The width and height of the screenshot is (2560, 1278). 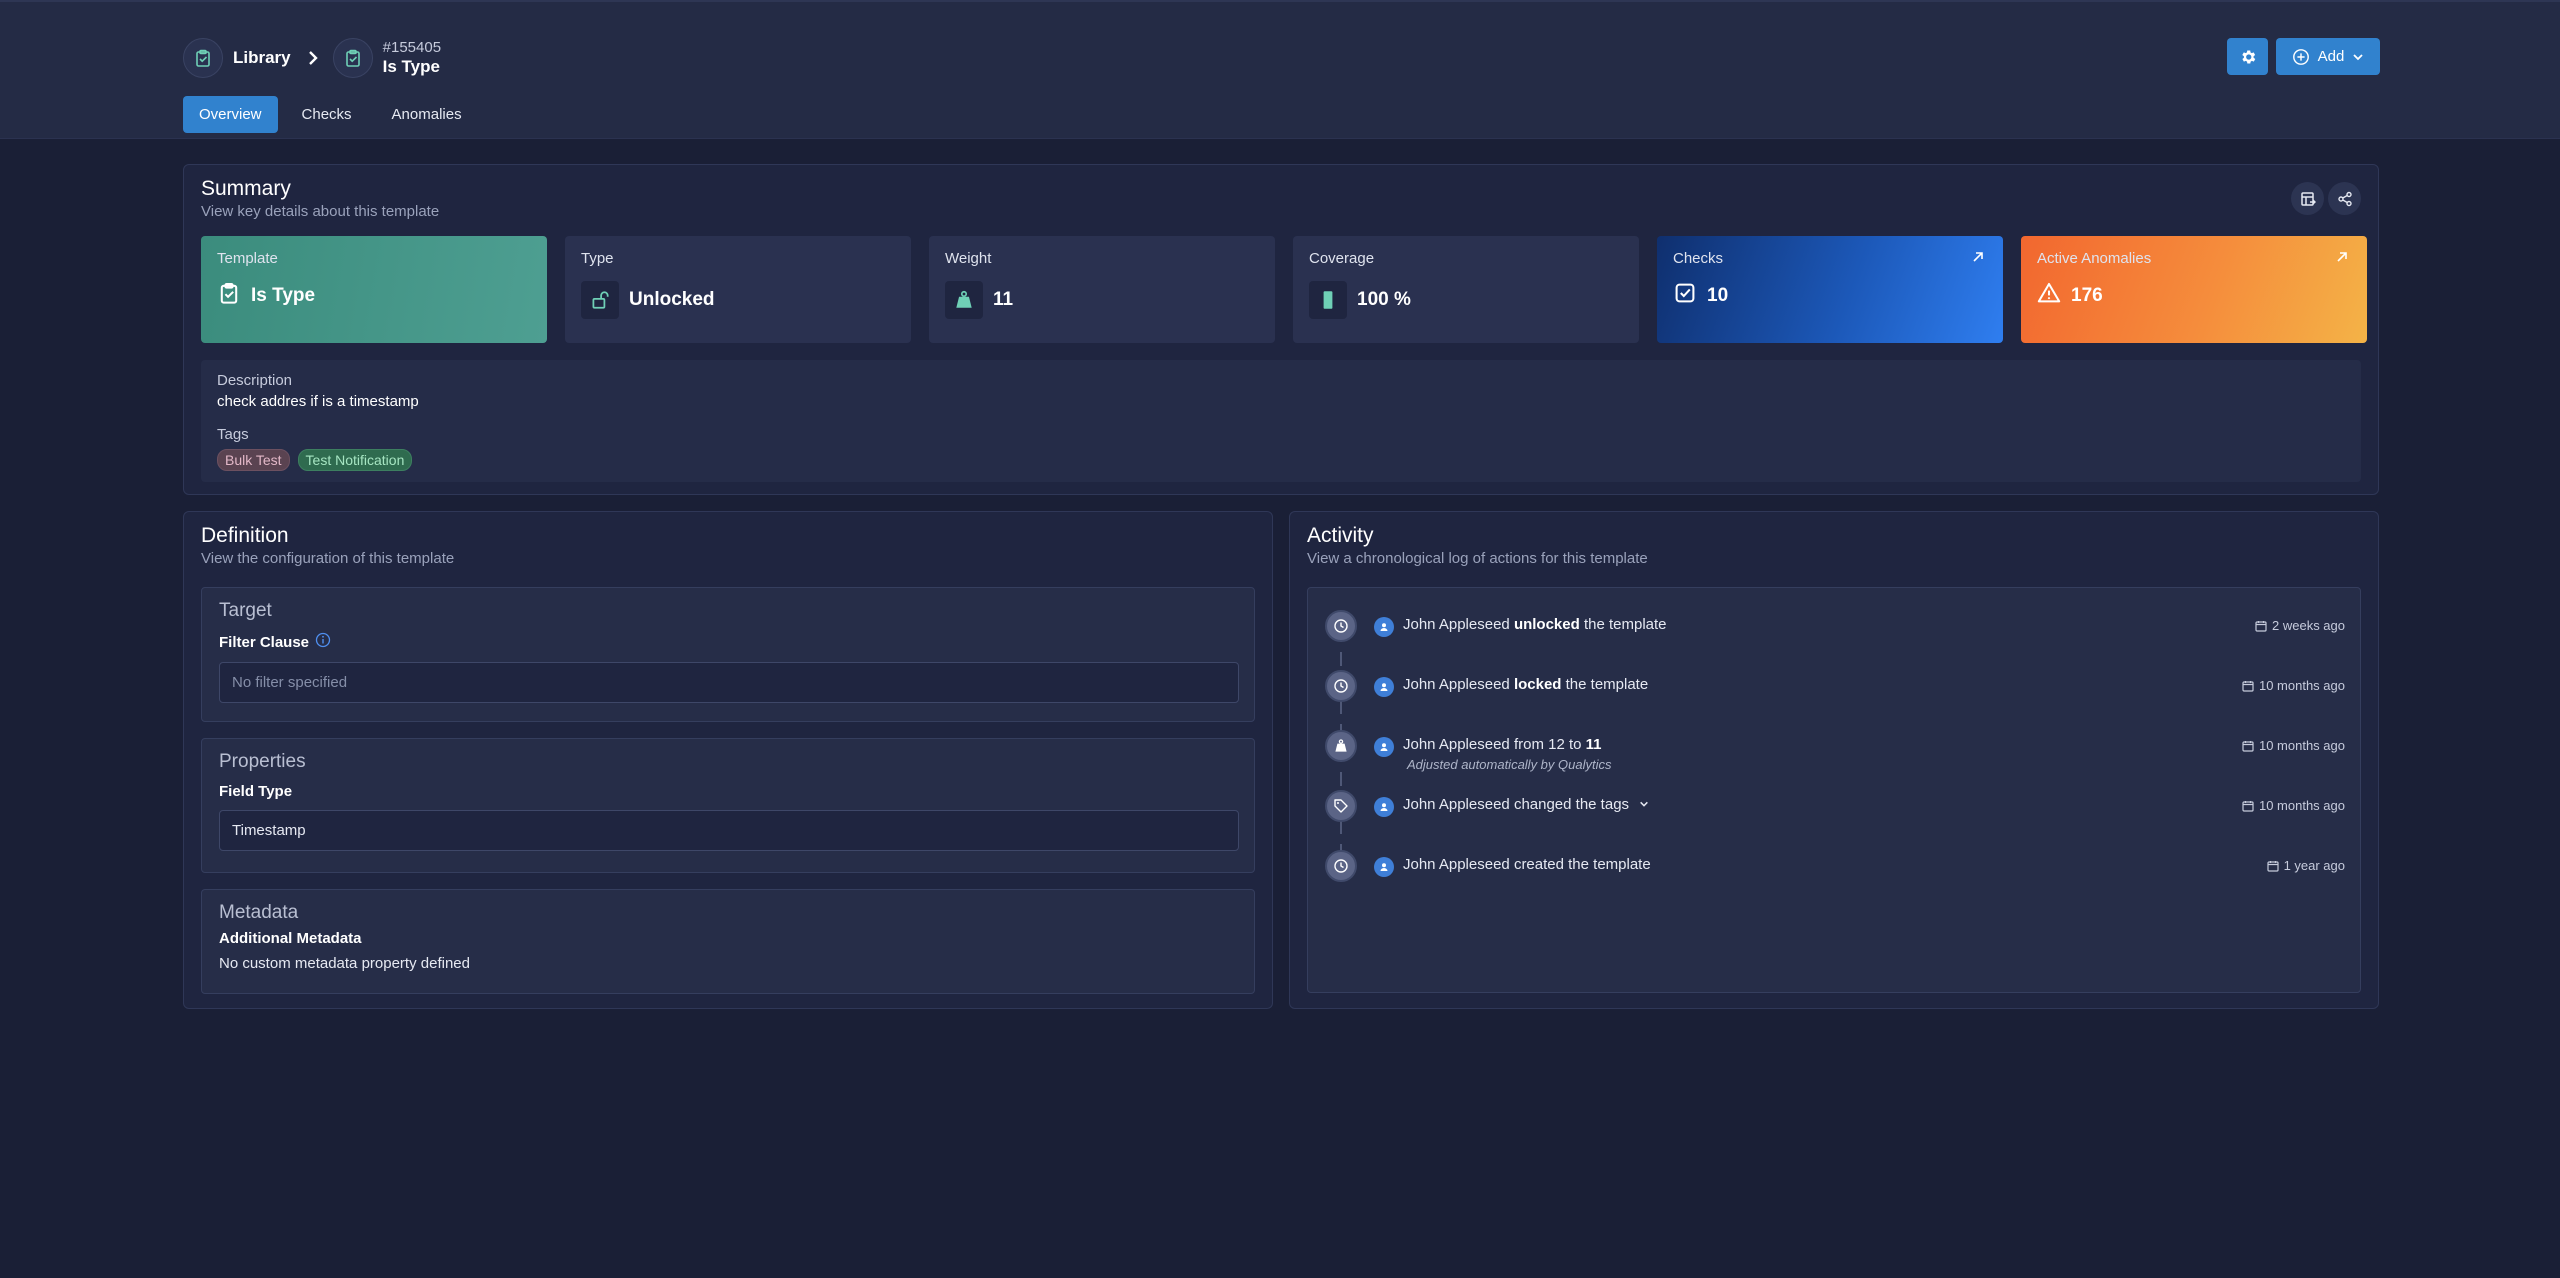 I want to click on tab-overview: Overview, so click(x=230, y=114).